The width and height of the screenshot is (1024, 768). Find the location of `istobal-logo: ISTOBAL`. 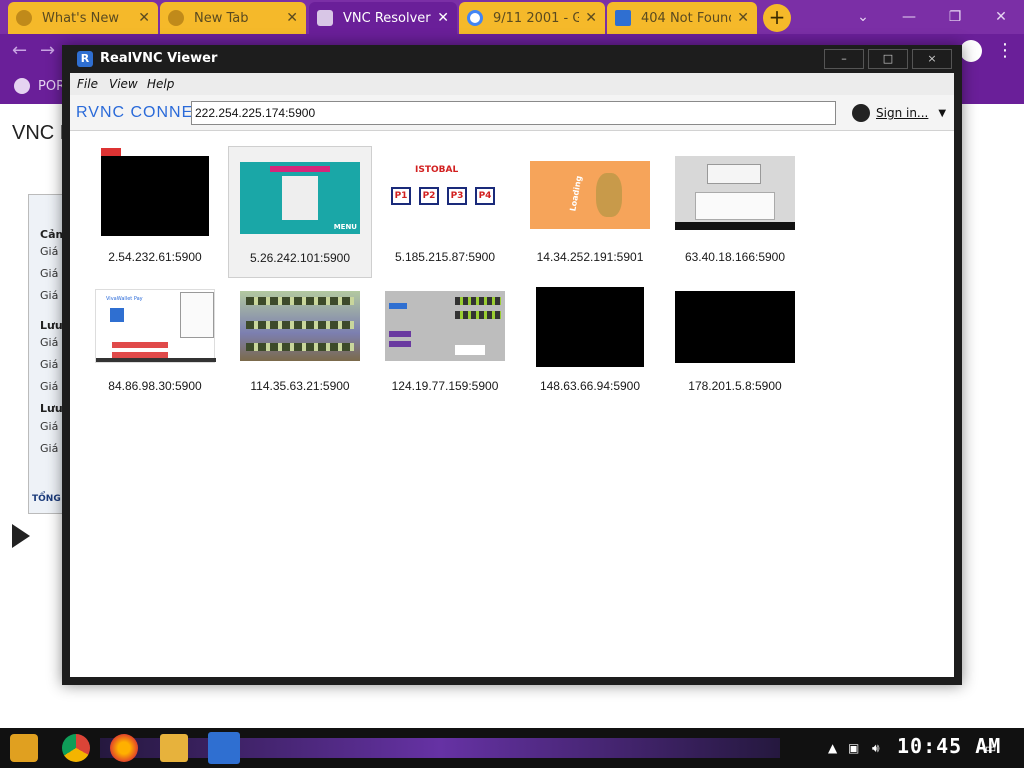

istobal-logo: ISTOBAL is located at coordinates (437, 170).